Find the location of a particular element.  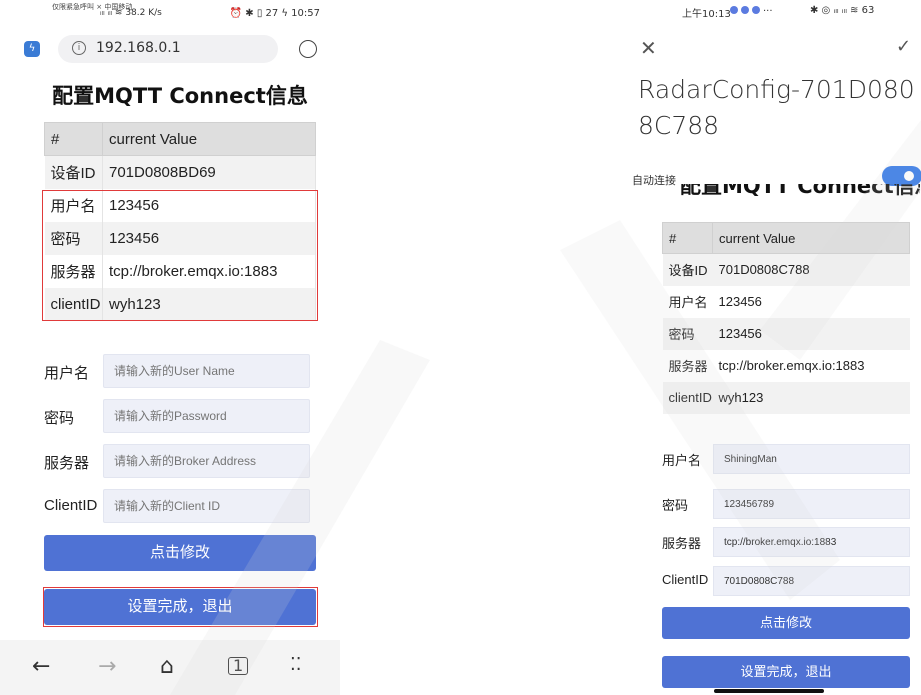

more-indicator: ··· is located at coordinates (768, 11).